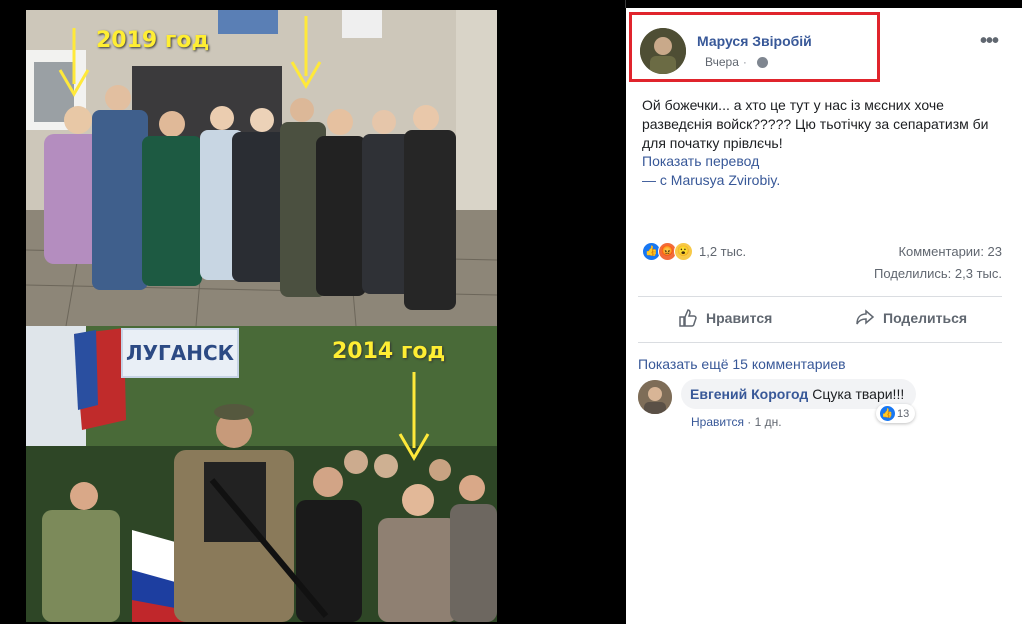 The image size is (1022, 624). What do you see at coordinates (754, 41) in the screenshot?
I see `post-author-name: Маруся Звіробій` at bounding box center [754, 41].